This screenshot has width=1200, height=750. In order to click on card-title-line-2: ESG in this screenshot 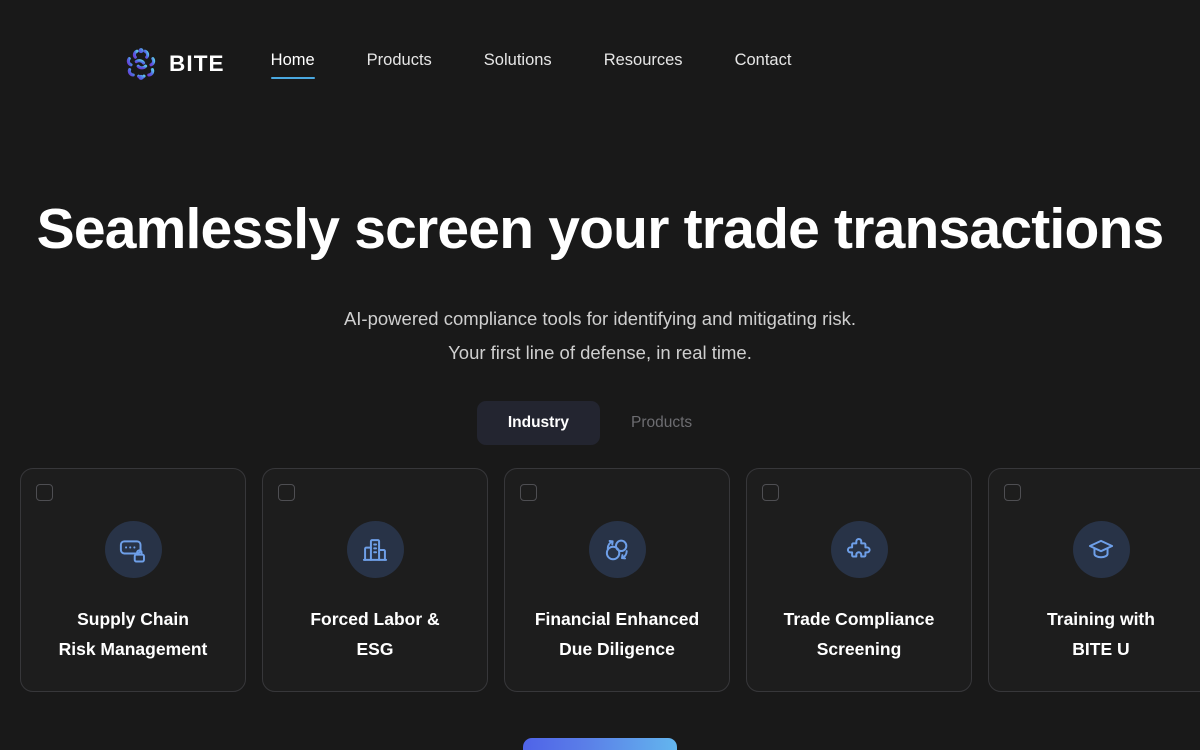, I will do `click(375, 649)`.